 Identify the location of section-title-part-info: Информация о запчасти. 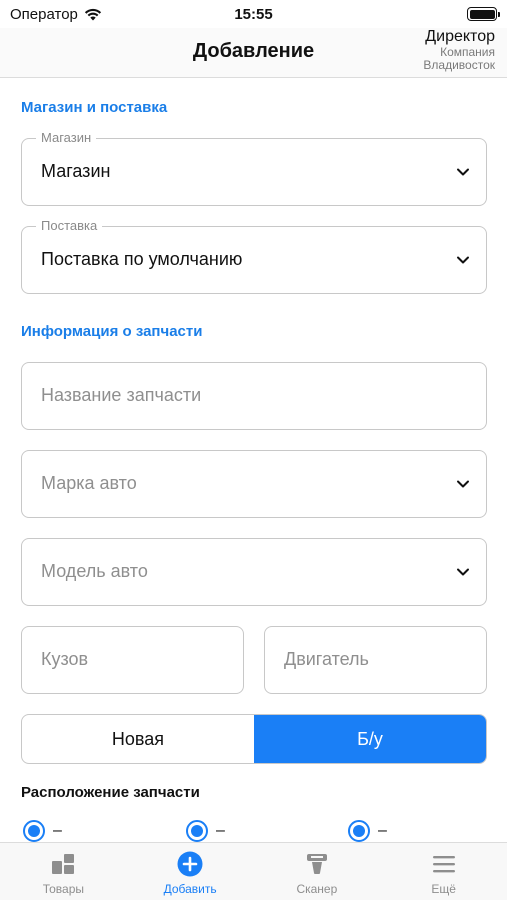
(112, 331).